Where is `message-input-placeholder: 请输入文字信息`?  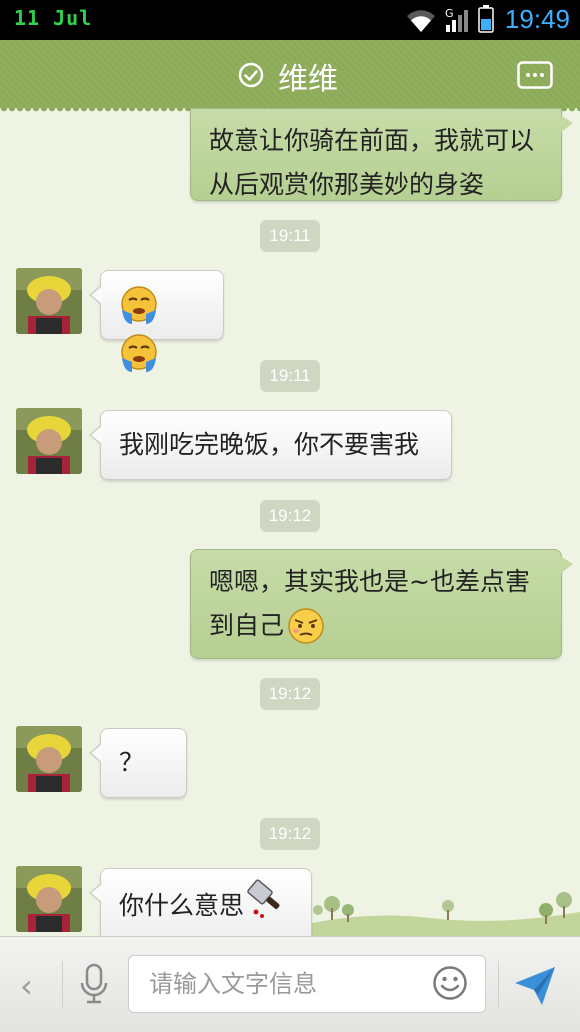 message-input-placeholder: 请输入文字信息 is located at coordinates (233, 984).